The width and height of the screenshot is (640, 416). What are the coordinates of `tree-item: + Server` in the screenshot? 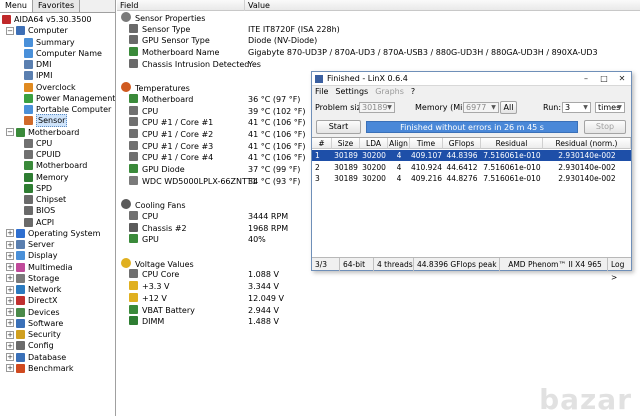 It's located at (30, 244).